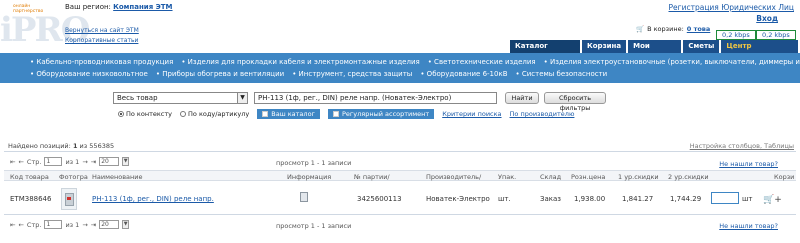  I want to click on region-selector: Ваш регион: Компания ЭТМ, so click(119, 7).